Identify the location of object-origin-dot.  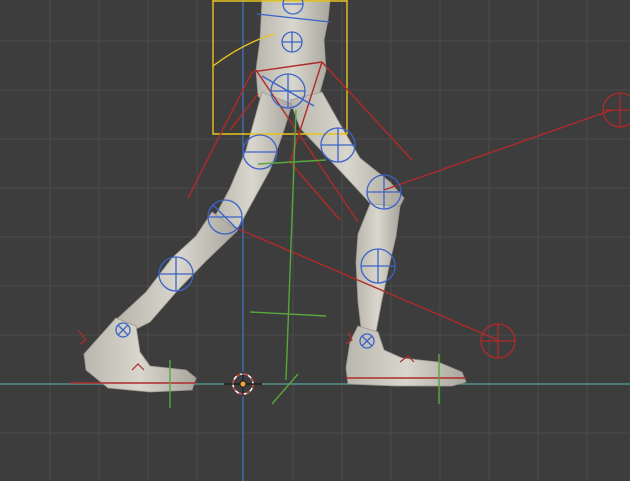
(243, 384).